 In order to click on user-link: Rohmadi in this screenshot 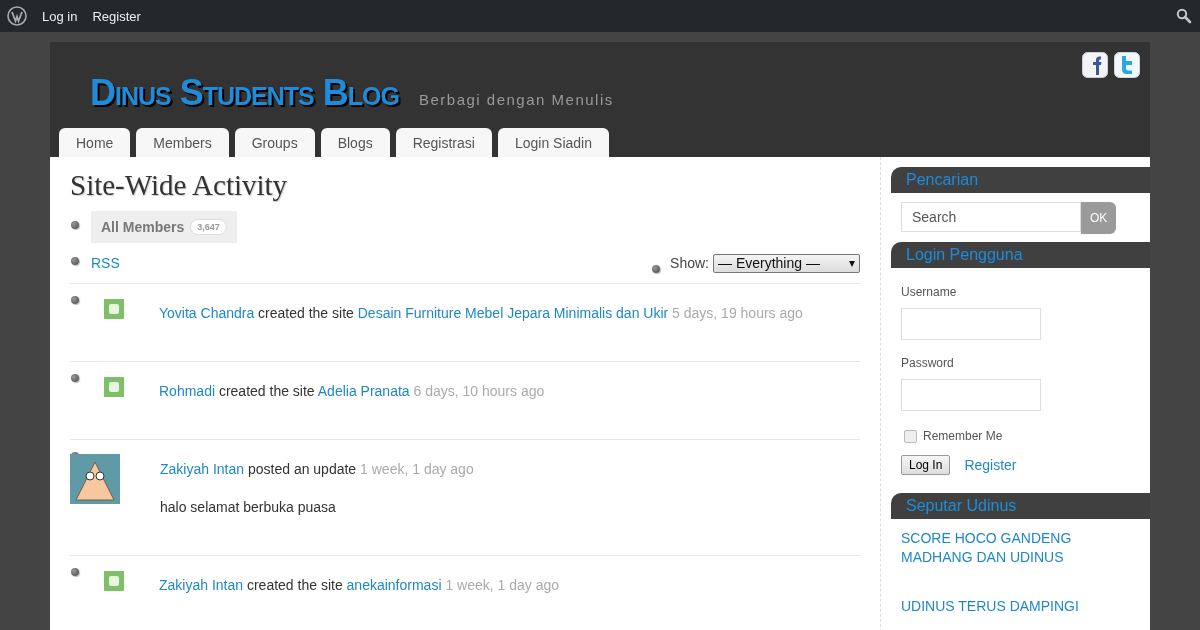, I will do `click(187, 391)`.